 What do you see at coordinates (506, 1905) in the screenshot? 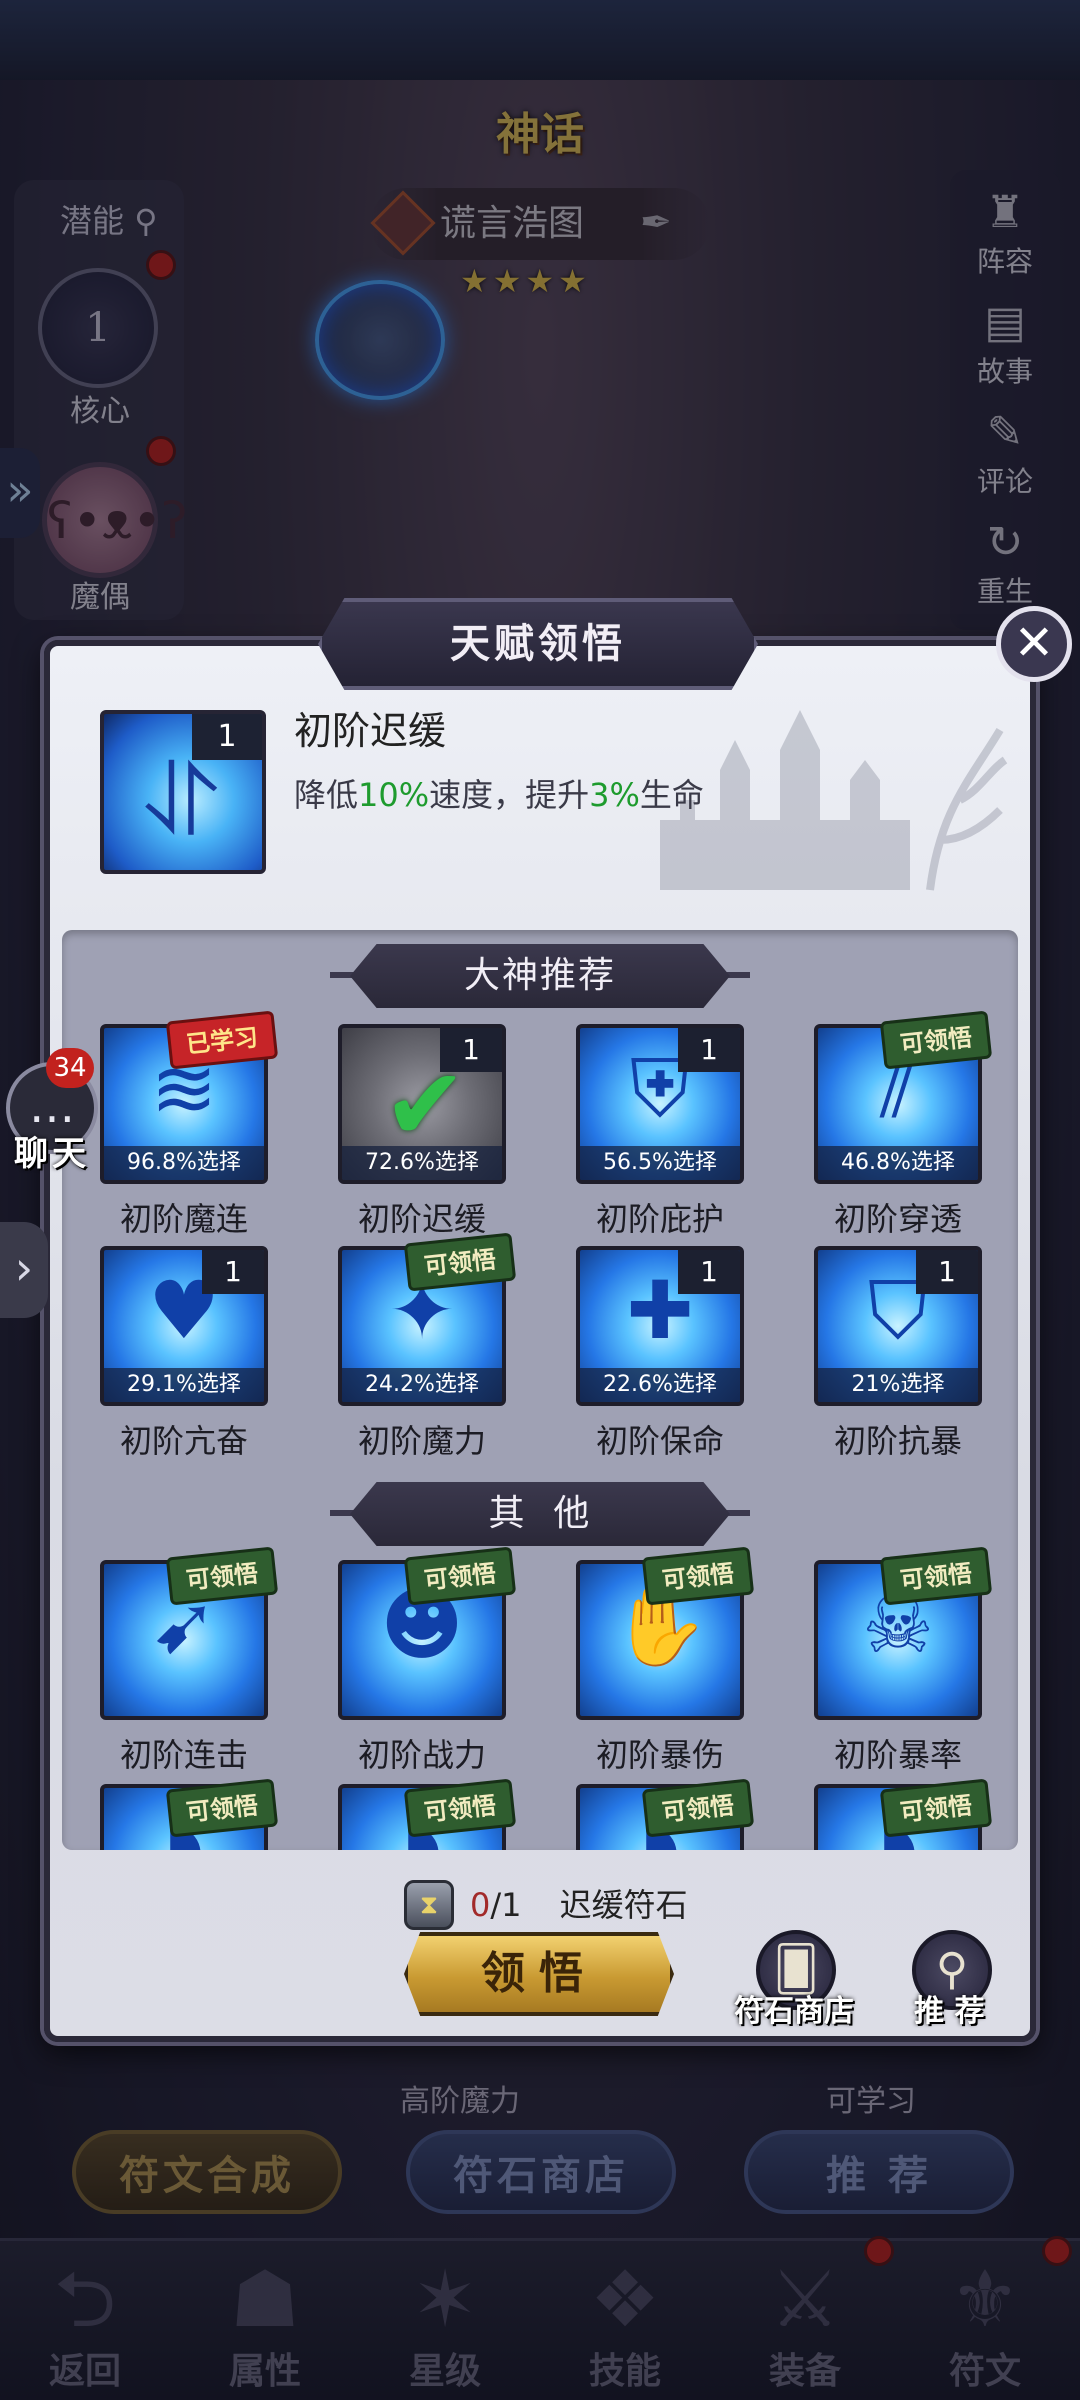
I see `cost-need: /1` at bounding box center [506, 1905].